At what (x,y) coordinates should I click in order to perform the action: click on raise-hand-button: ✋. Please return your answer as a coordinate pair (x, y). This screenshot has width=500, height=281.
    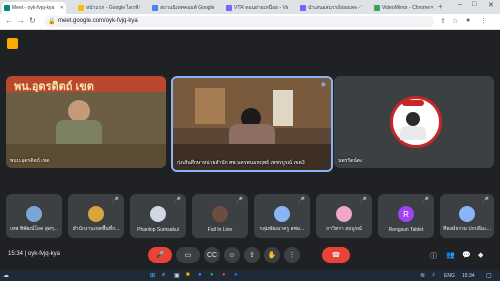
    Looking at the image, I should click on (272, 255).